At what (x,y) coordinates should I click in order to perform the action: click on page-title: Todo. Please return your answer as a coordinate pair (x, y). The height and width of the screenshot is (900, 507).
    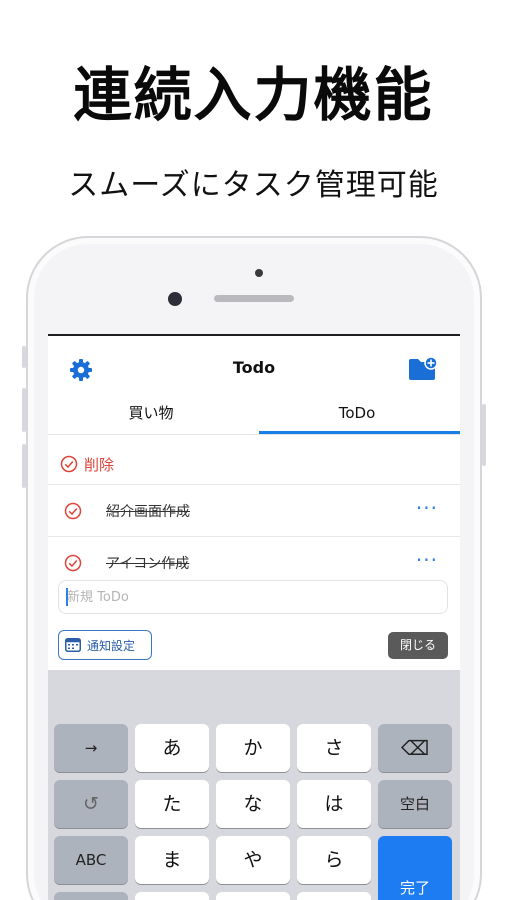
    Looking at the image, I should click on (254, 367).